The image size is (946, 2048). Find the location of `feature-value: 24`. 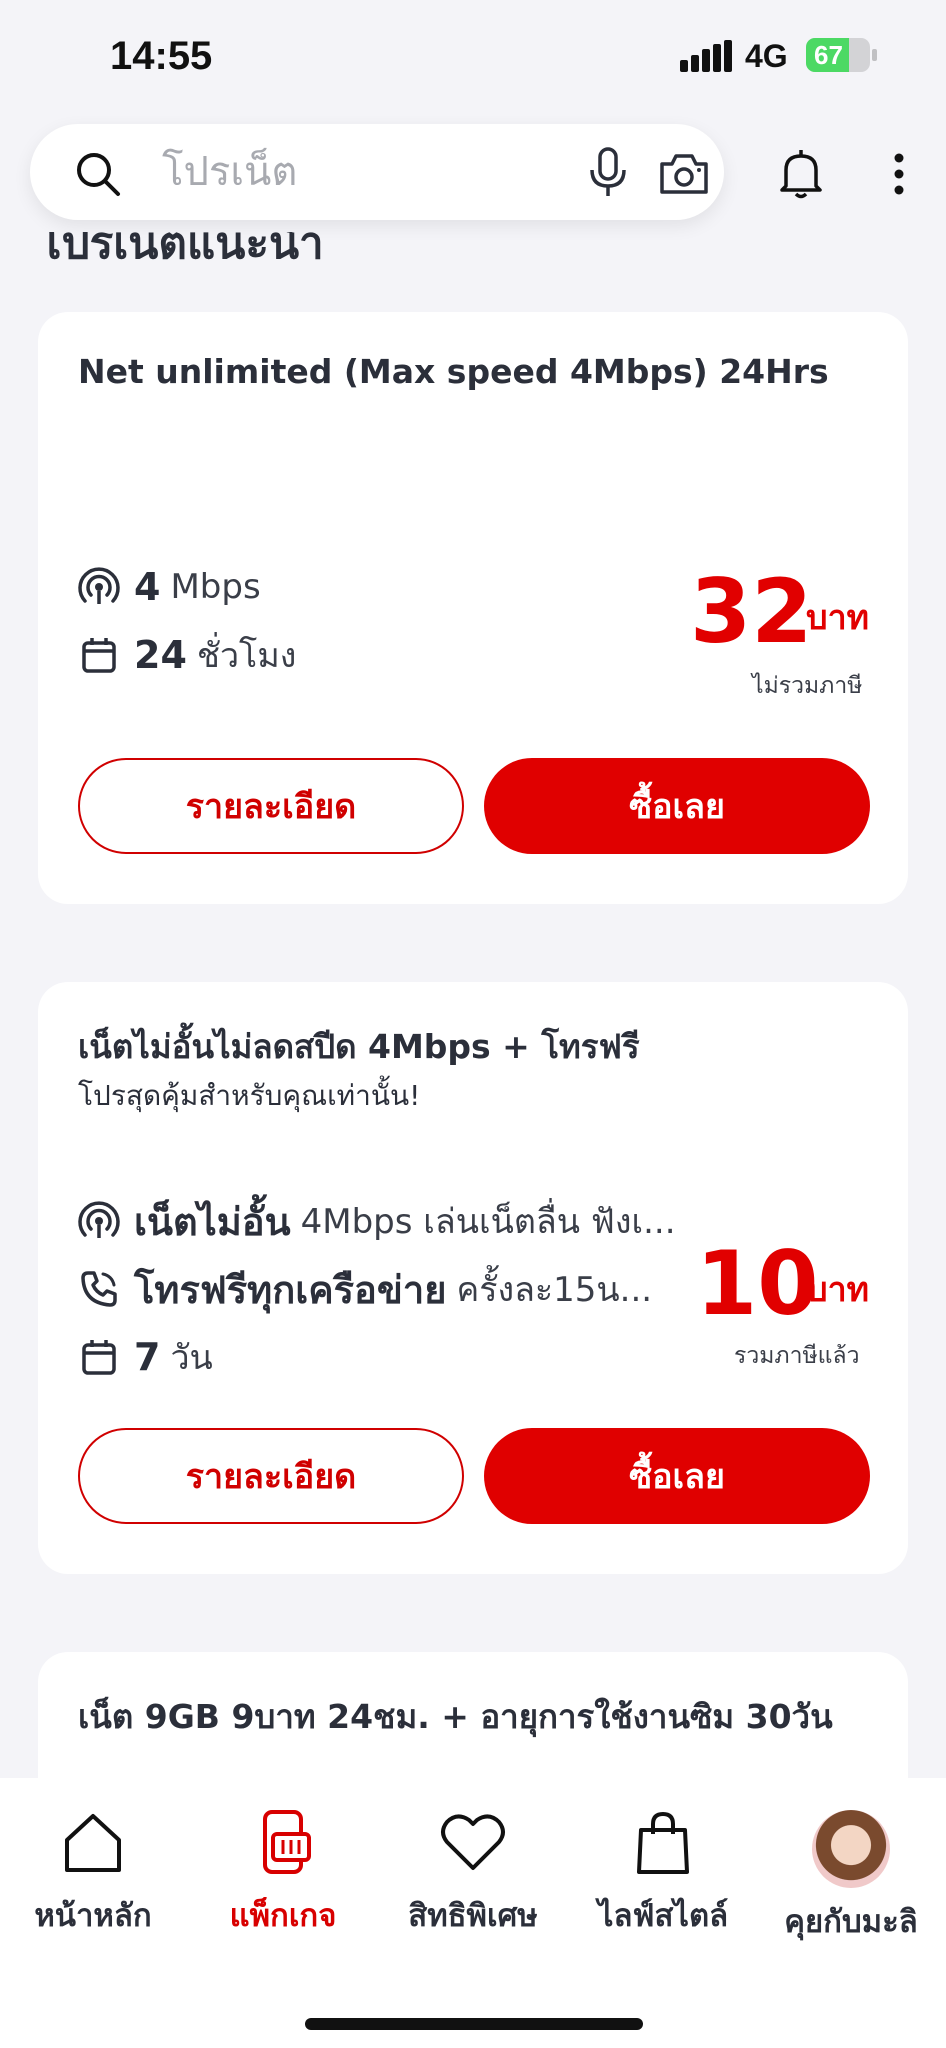

feature-value: 24 is located at coordinates (160, 655).